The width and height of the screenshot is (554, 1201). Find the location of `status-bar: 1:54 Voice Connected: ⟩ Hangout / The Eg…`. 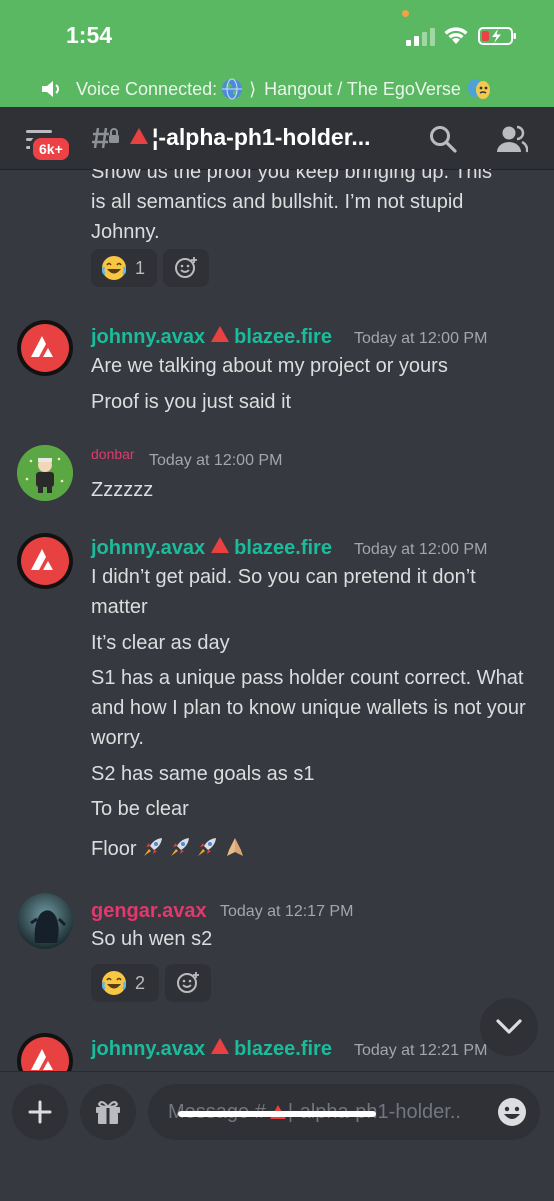

status-bar: 1:54 Voice Connected: ⟩ Hangout / The Eg… is located at coordinates (277, 53).